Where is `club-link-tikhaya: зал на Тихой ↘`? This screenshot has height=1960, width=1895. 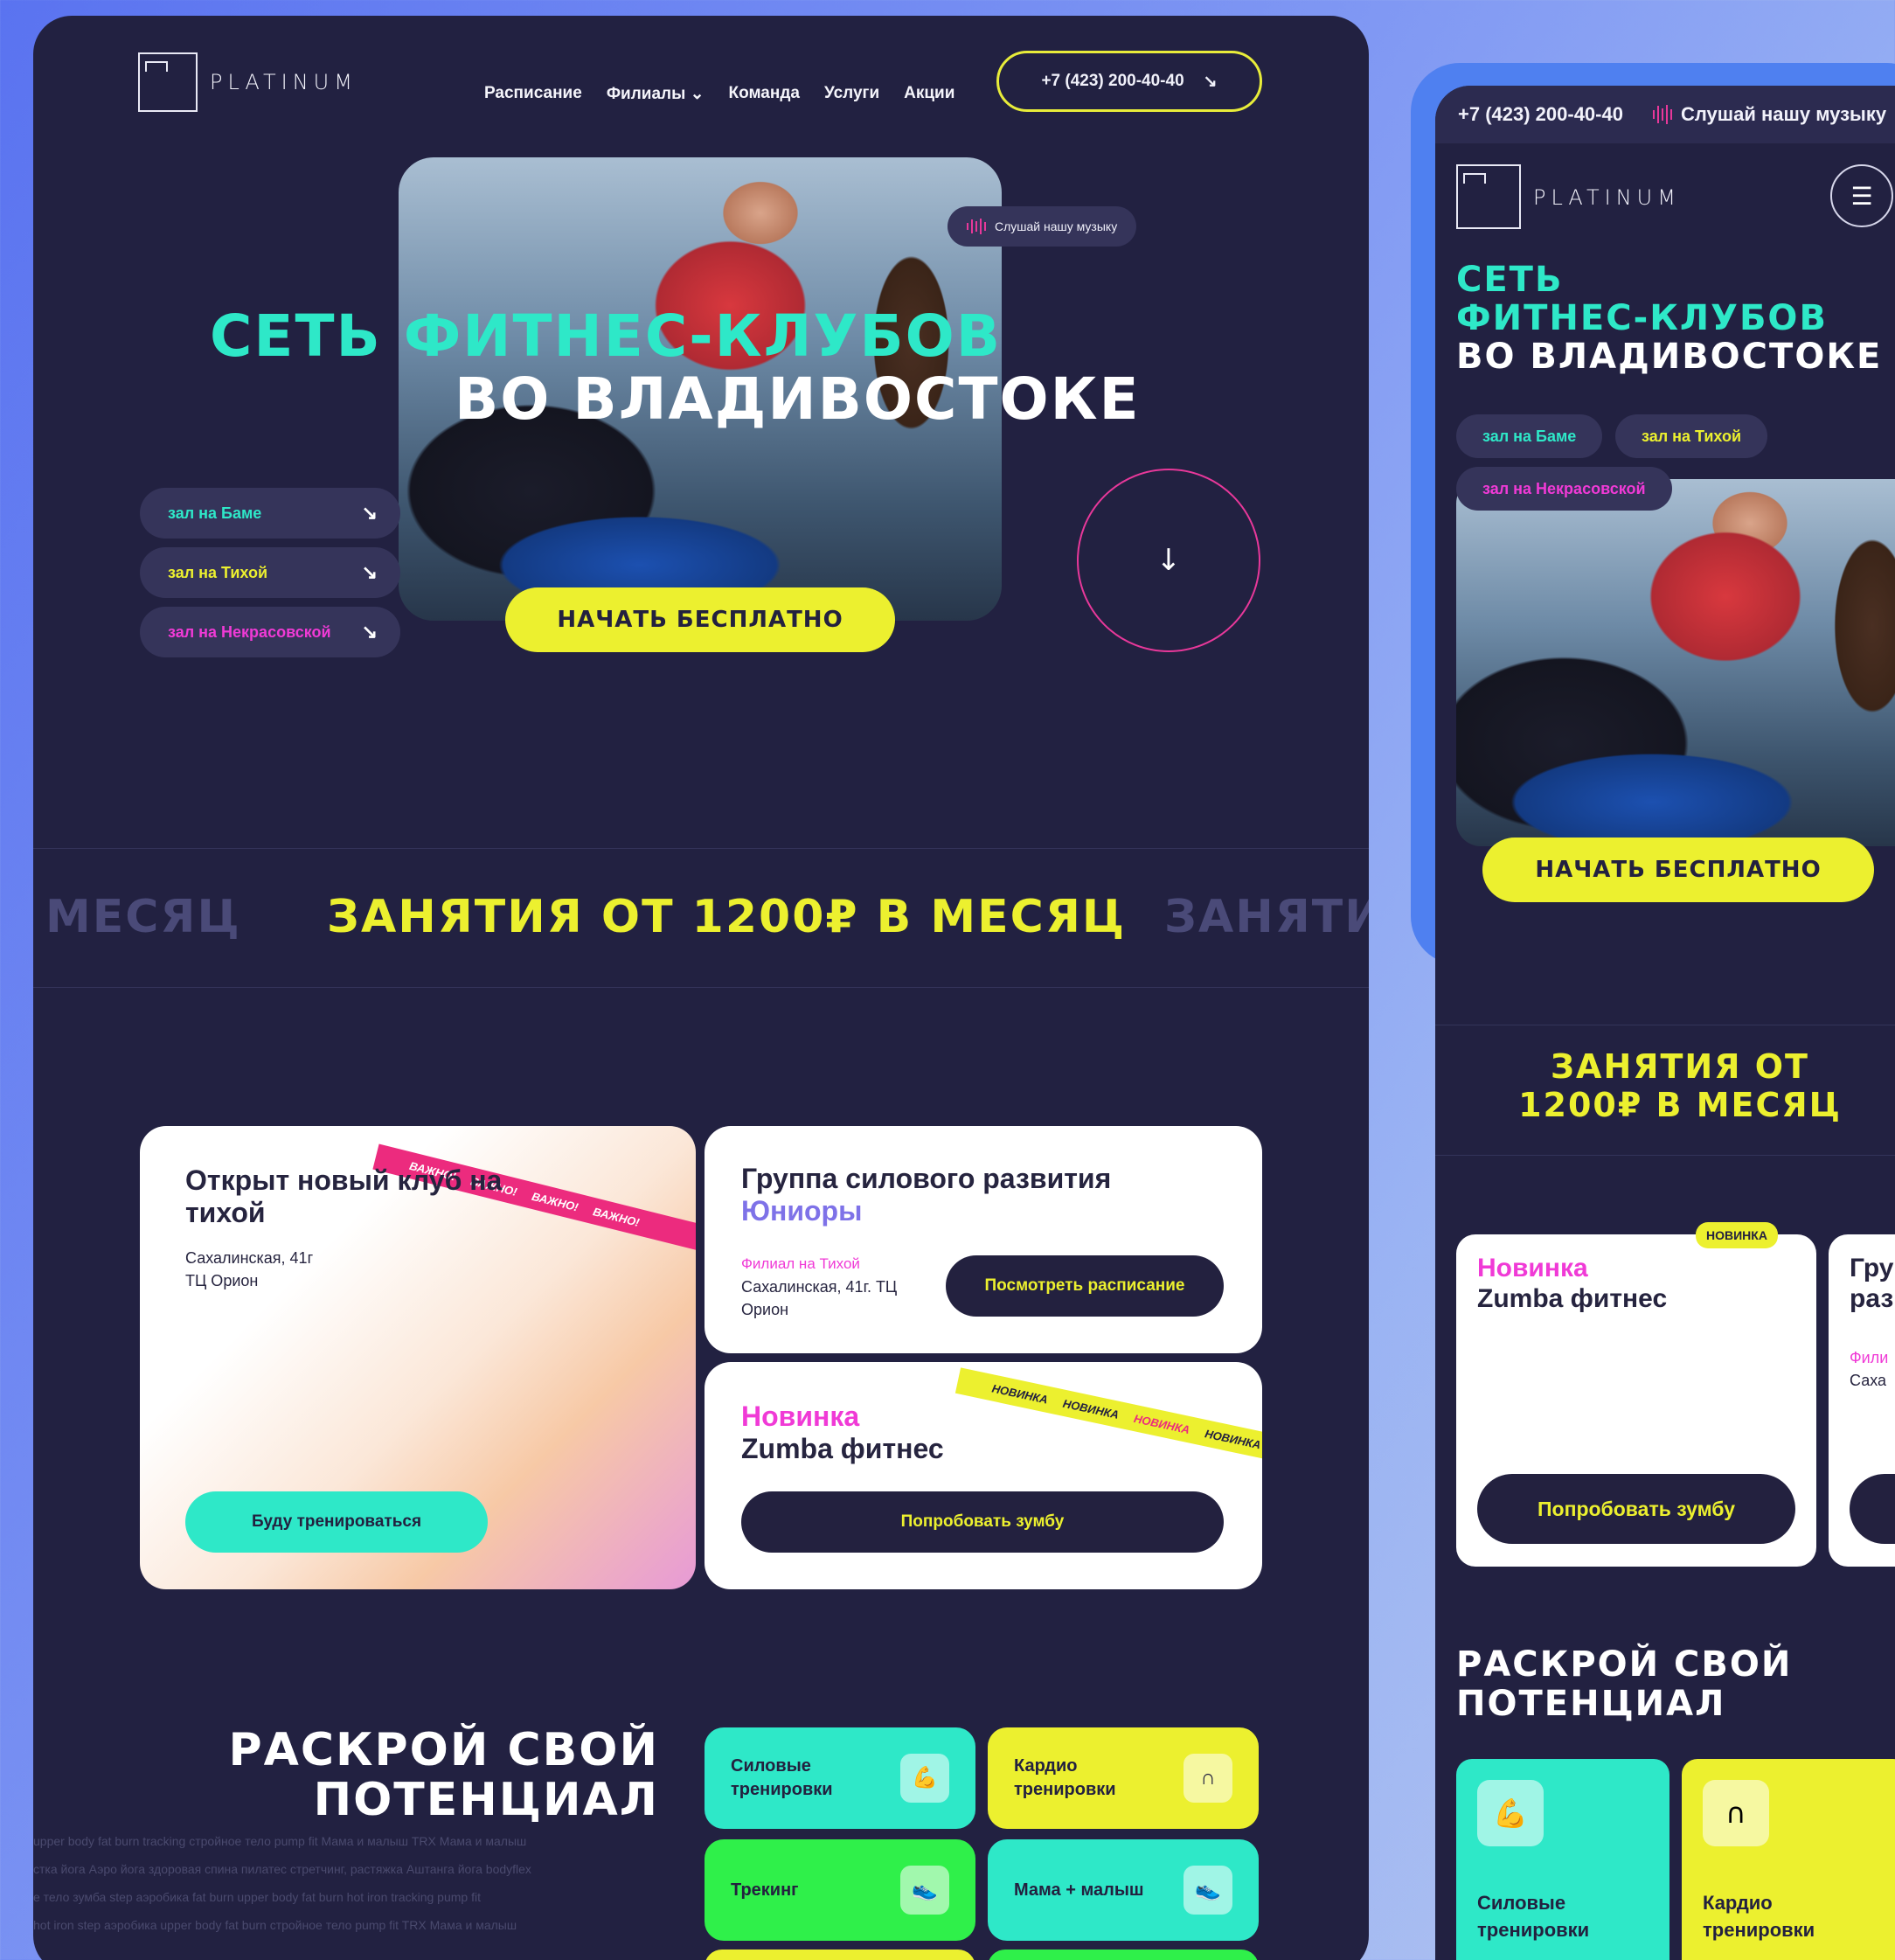 club-link-tikhaya: зал на Тихой ↘ is located at coordinates (270, 572).